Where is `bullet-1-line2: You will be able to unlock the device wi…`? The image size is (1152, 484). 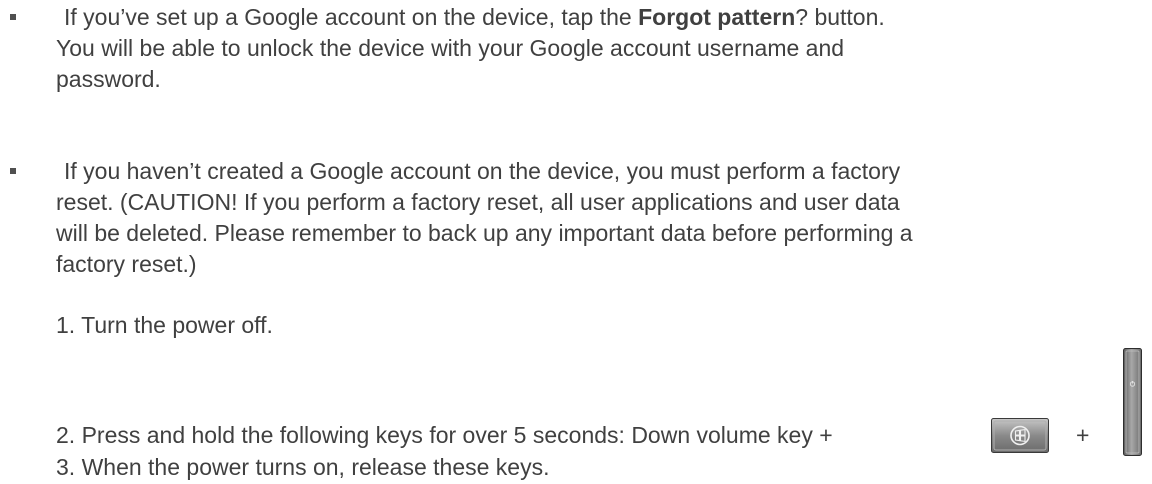 bullet-1-line2: You will be able to unlock the device wi… is located at coordinates (450, 48).